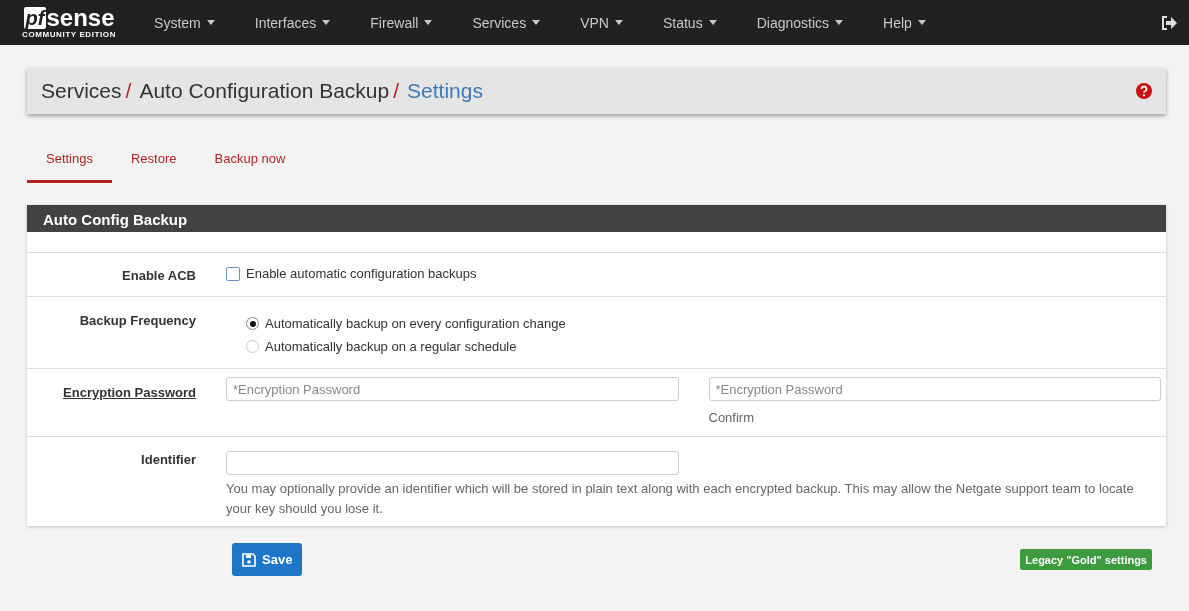 The width and height of the screenshot is (1189, 611). Describe the element at coordinates (596, 218) in the screenshot. I see `panel-title: Auto Config Backup` at that location.